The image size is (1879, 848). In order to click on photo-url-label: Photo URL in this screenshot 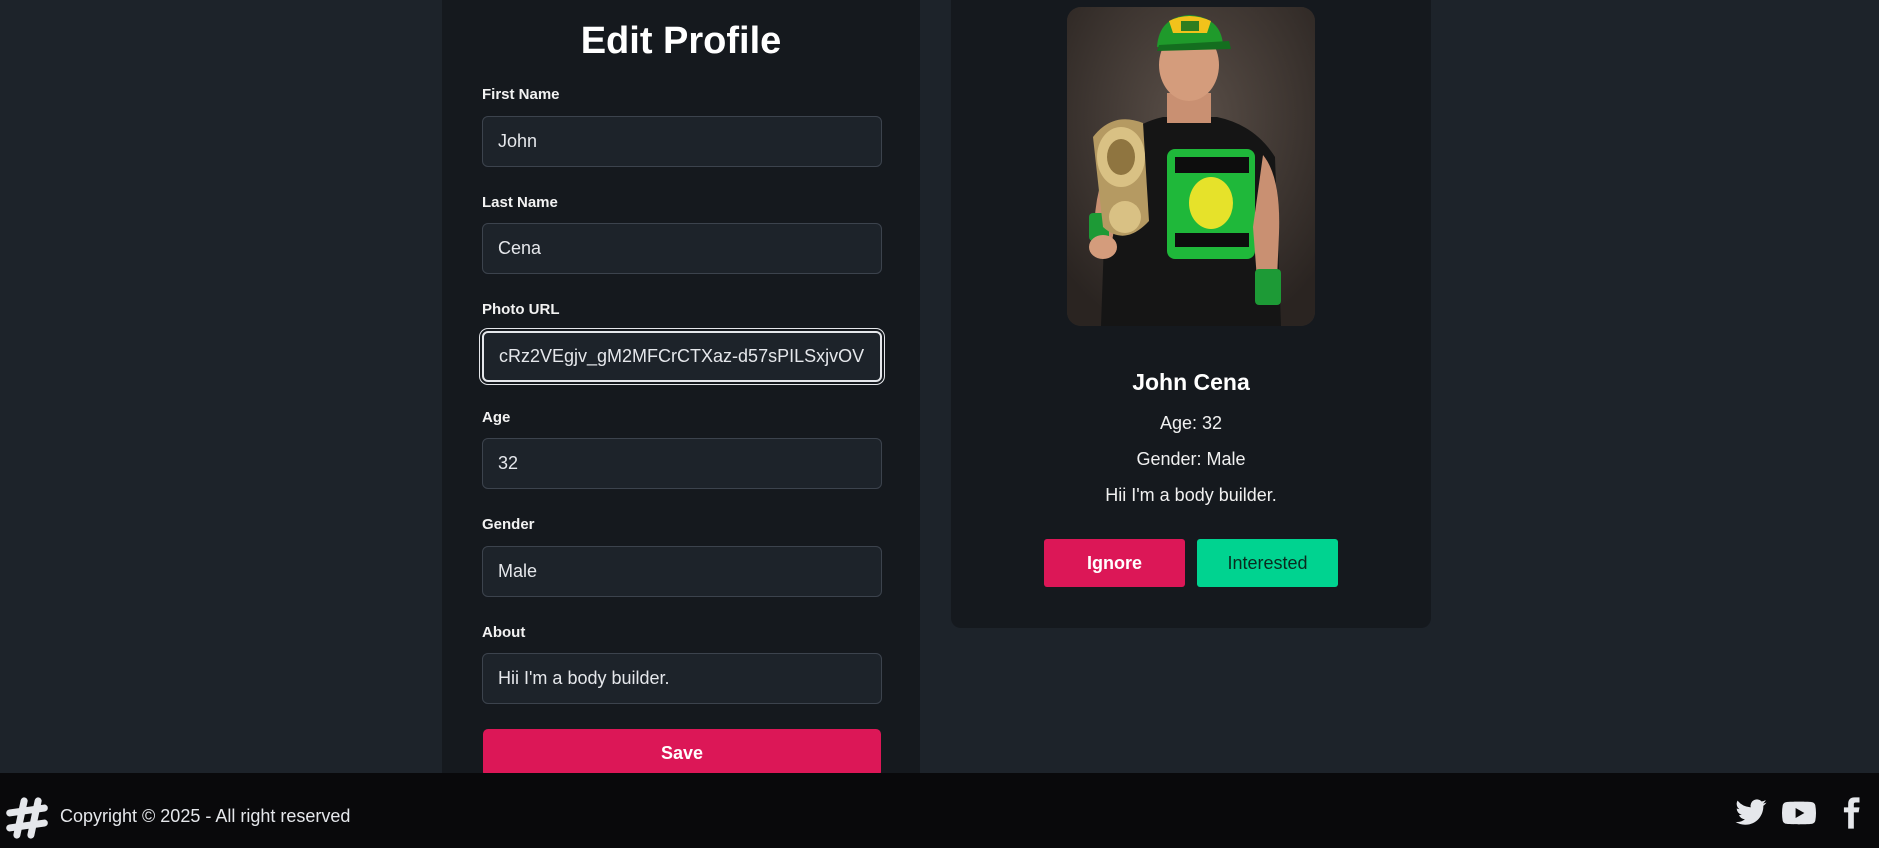, I will do `click(521, 309)`.